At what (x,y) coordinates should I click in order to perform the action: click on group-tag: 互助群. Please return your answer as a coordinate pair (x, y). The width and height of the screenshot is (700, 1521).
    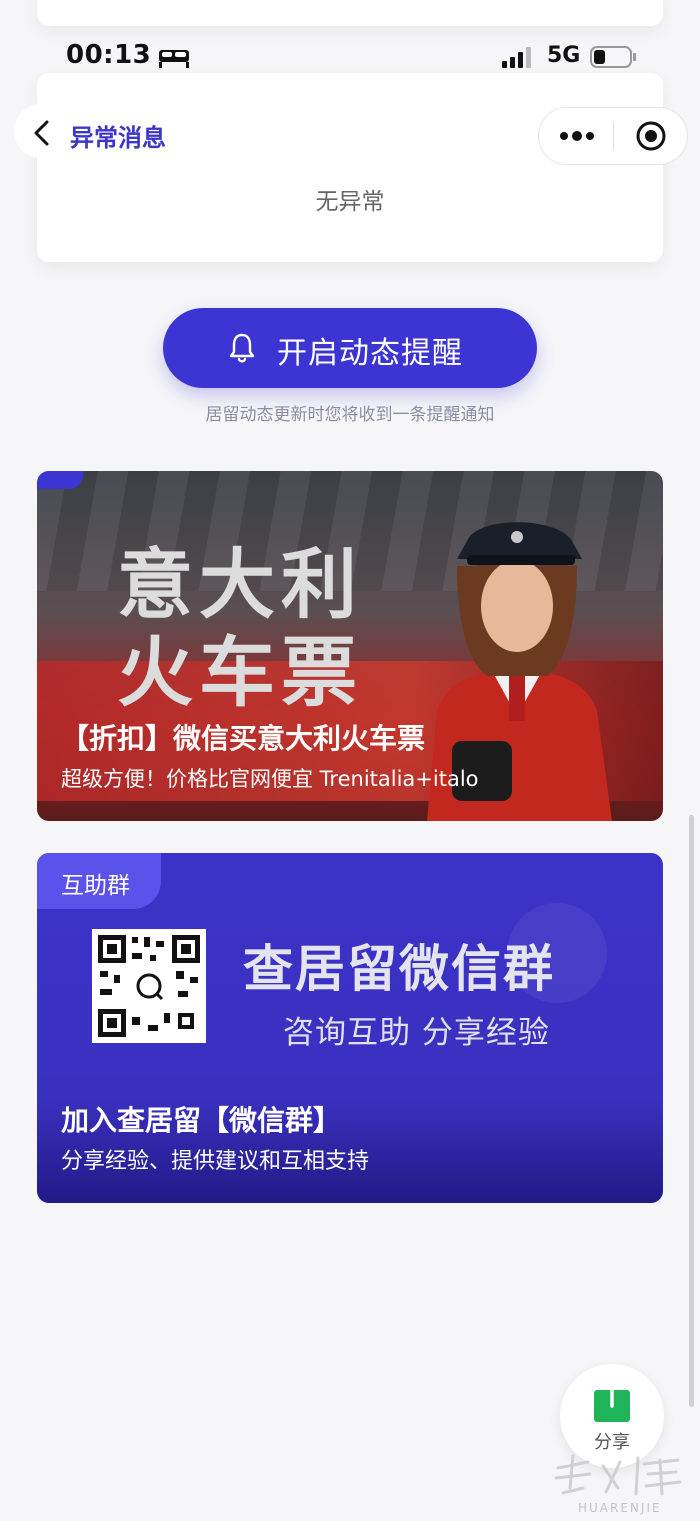
    Looking at the image, I should click on (99, 881).